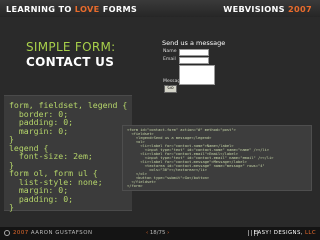 This screenshot has height=240, width=320. I want to click on form-preview: Send us a message Name Email Message Go, so click(199, 64).